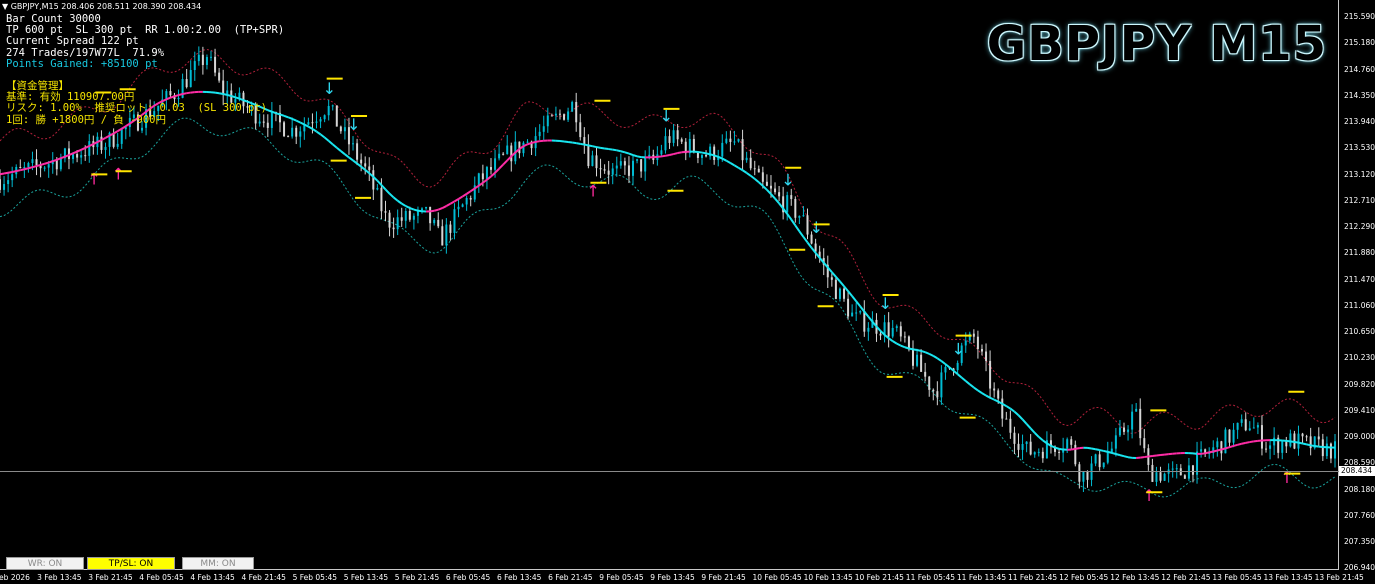  What do you see at coordinates (5, 6) in the screenshot?
I see `dropdown-triangle-icon: ▼` at bounding box center [5, 6].